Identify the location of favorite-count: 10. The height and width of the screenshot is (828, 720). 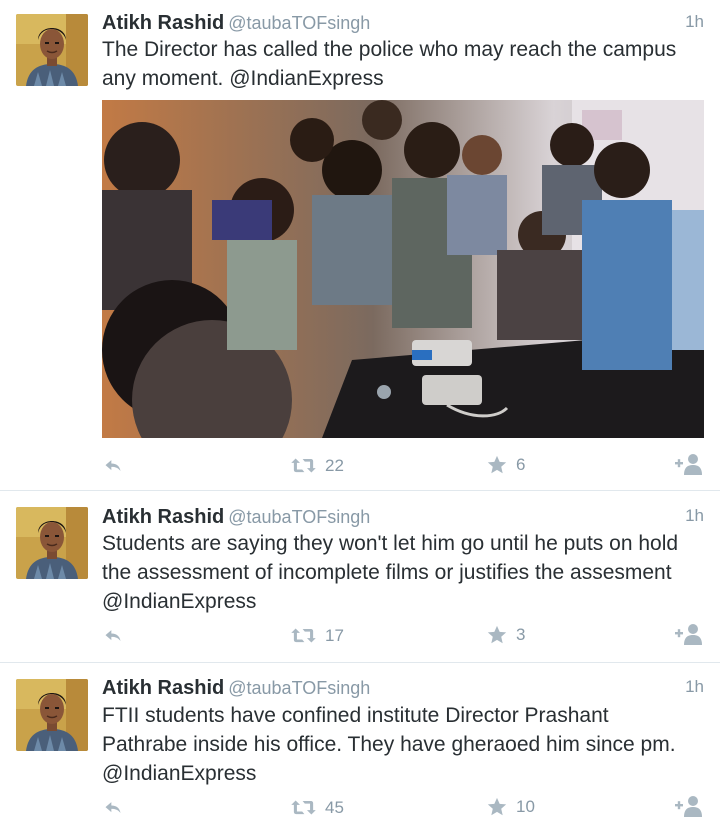
(525, 806).